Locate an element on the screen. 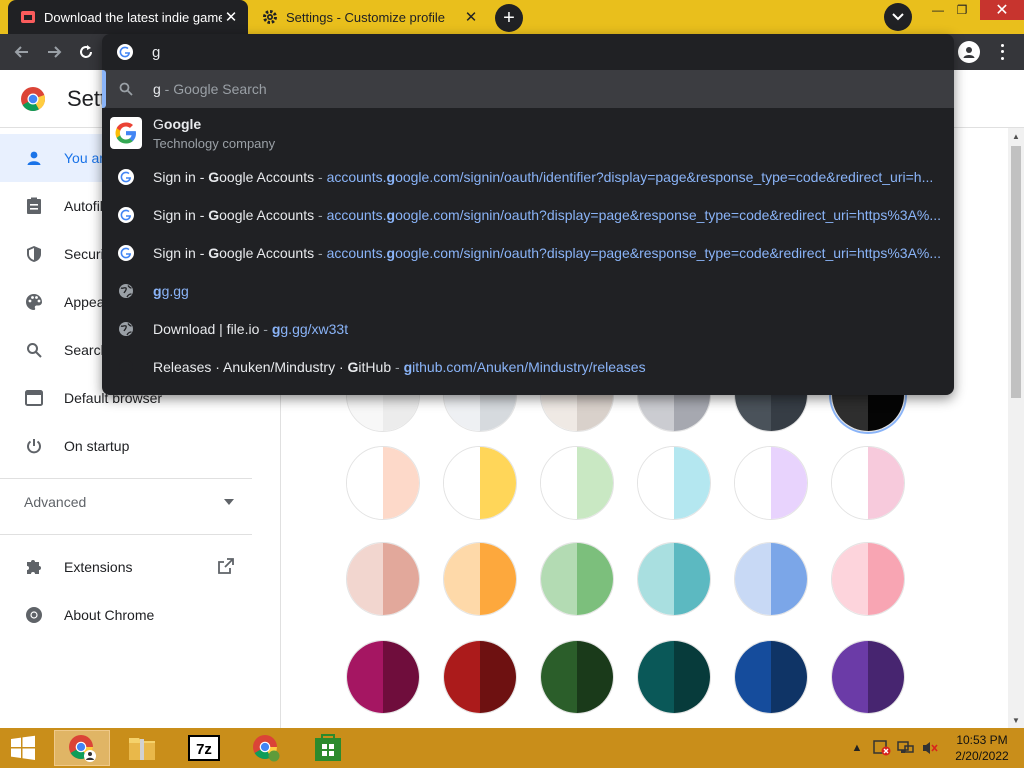 The height and width of the screenshot is (768, 1024). chrome-icon is located at coordinates (266, 748).